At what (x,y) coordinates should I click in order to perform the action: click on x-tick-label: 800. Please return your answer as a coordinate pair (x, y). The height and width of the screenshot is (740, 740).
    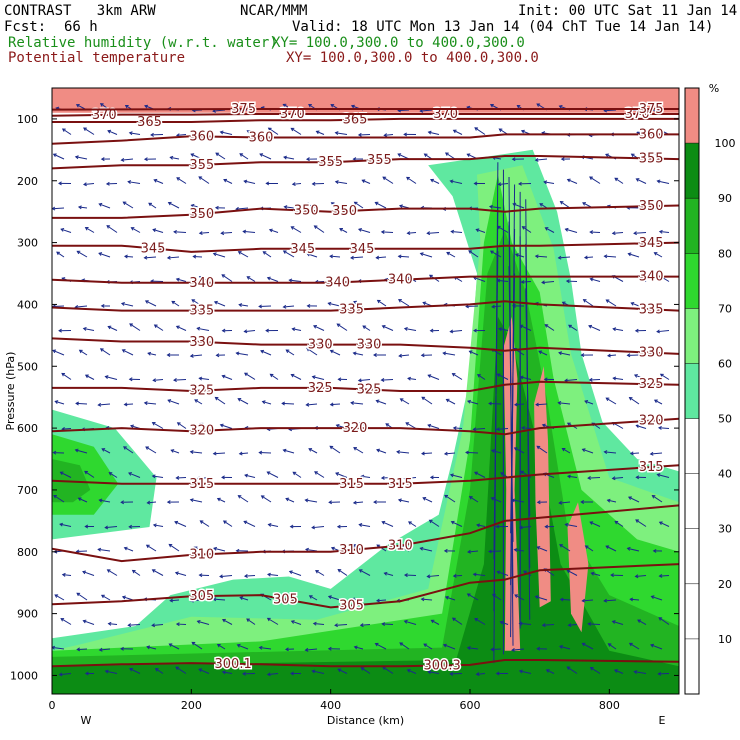
    Looking at the image, I should click on (609, 705).